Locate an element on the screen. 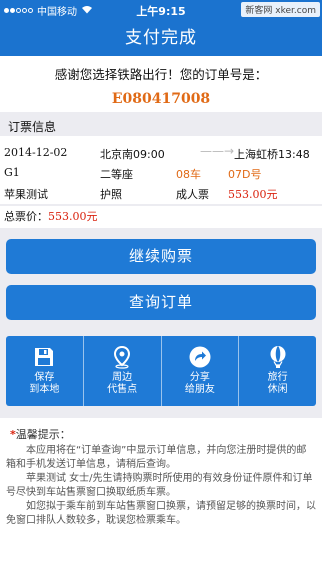 The image size is (322, 572). travel-leisure-button: 旅行 休闲 is located at coordinates (277, 371).